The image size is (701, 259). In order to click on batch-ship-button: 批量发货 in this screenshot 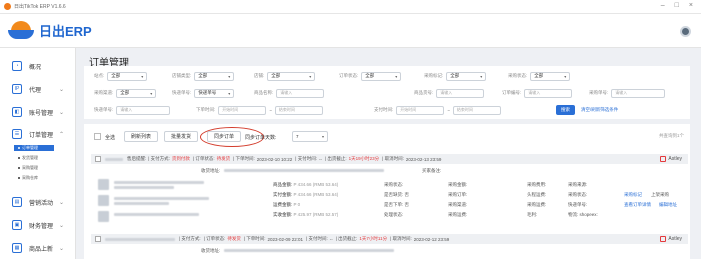, I will do `click(181, 136)`.